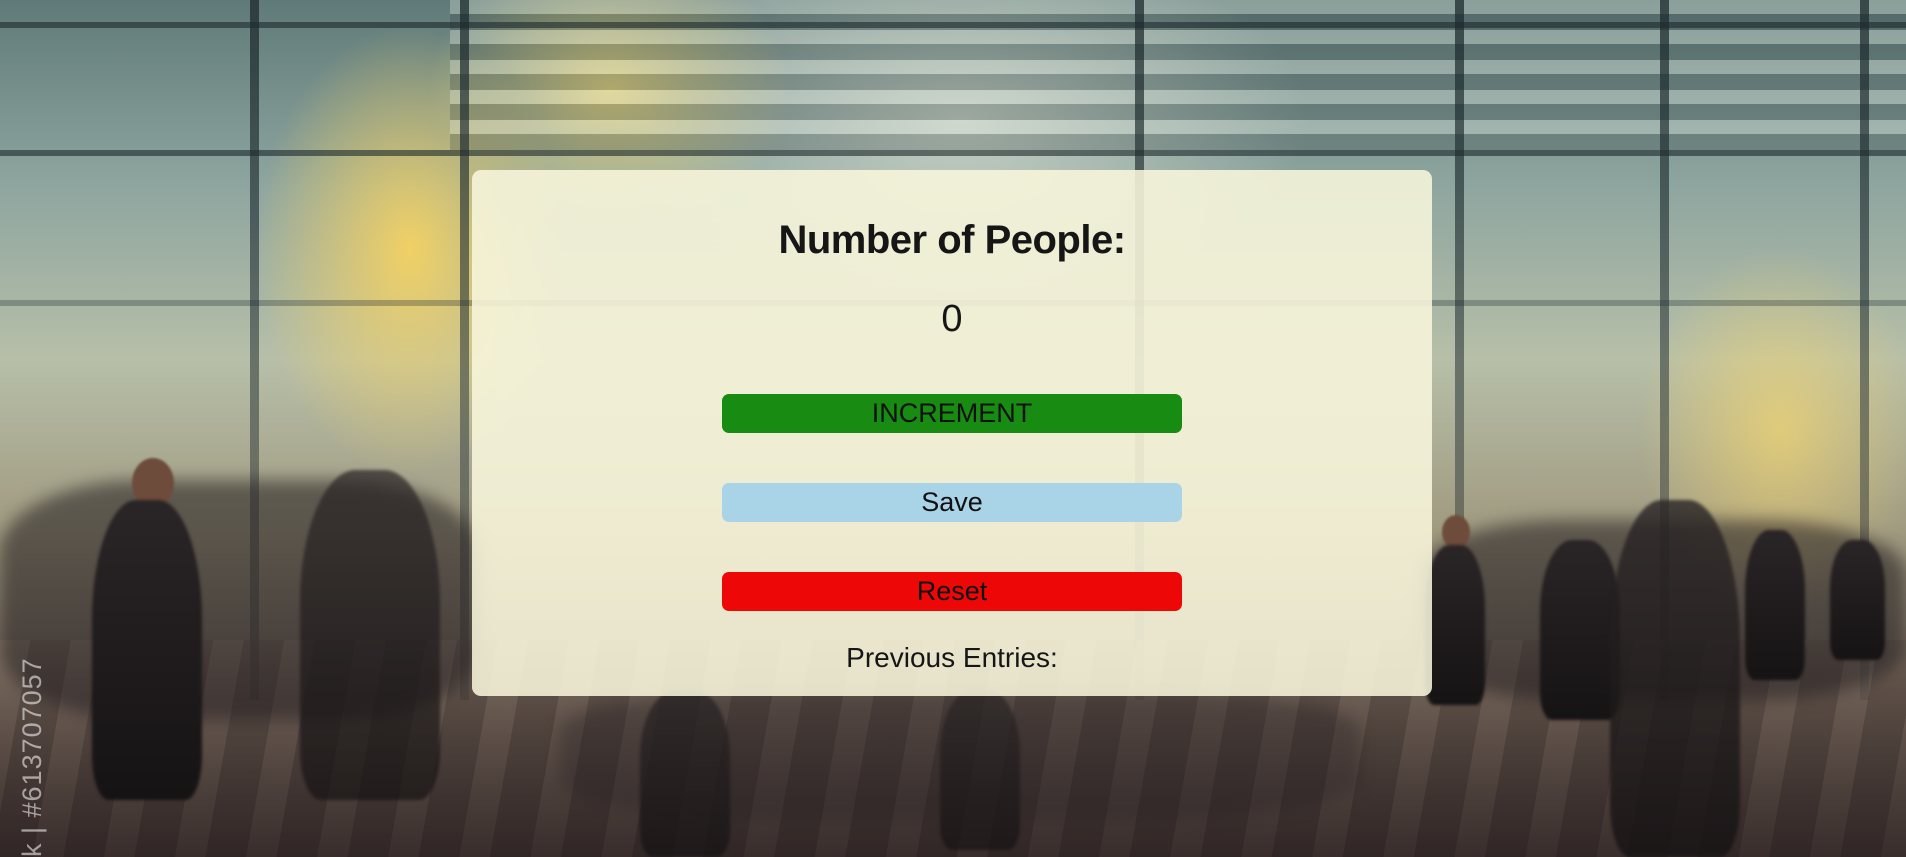 This screenshot has height=857, width=1906. Describe the element at coordinates (952, 657) in the screenshot. I see `previous-entries-label: Previous Entries:` at that location.